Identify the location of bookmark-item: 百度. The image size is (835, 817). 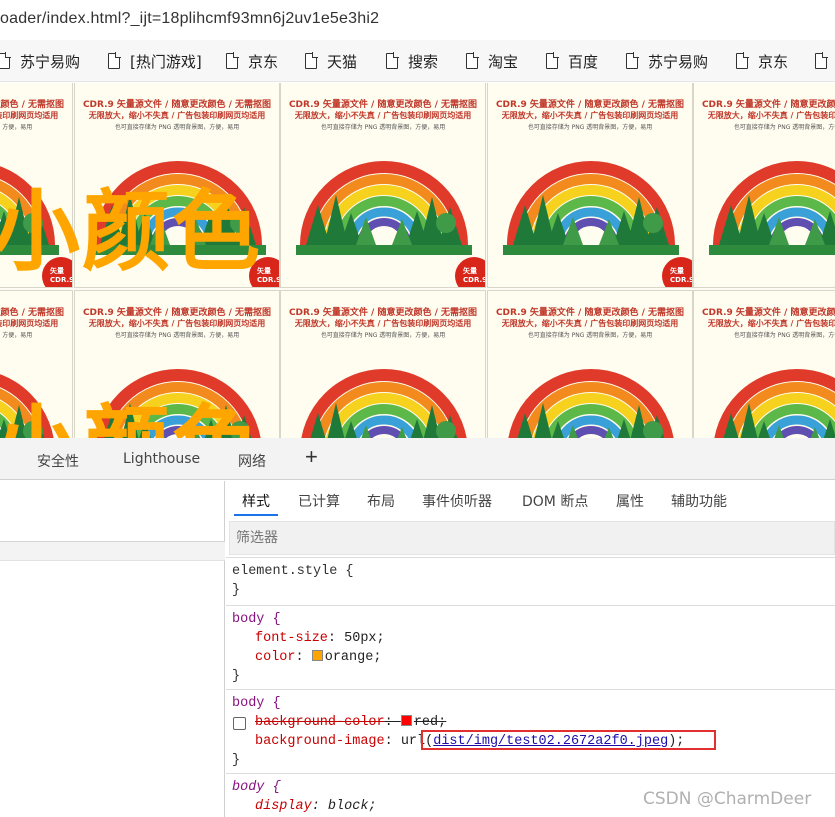
(572, 61).